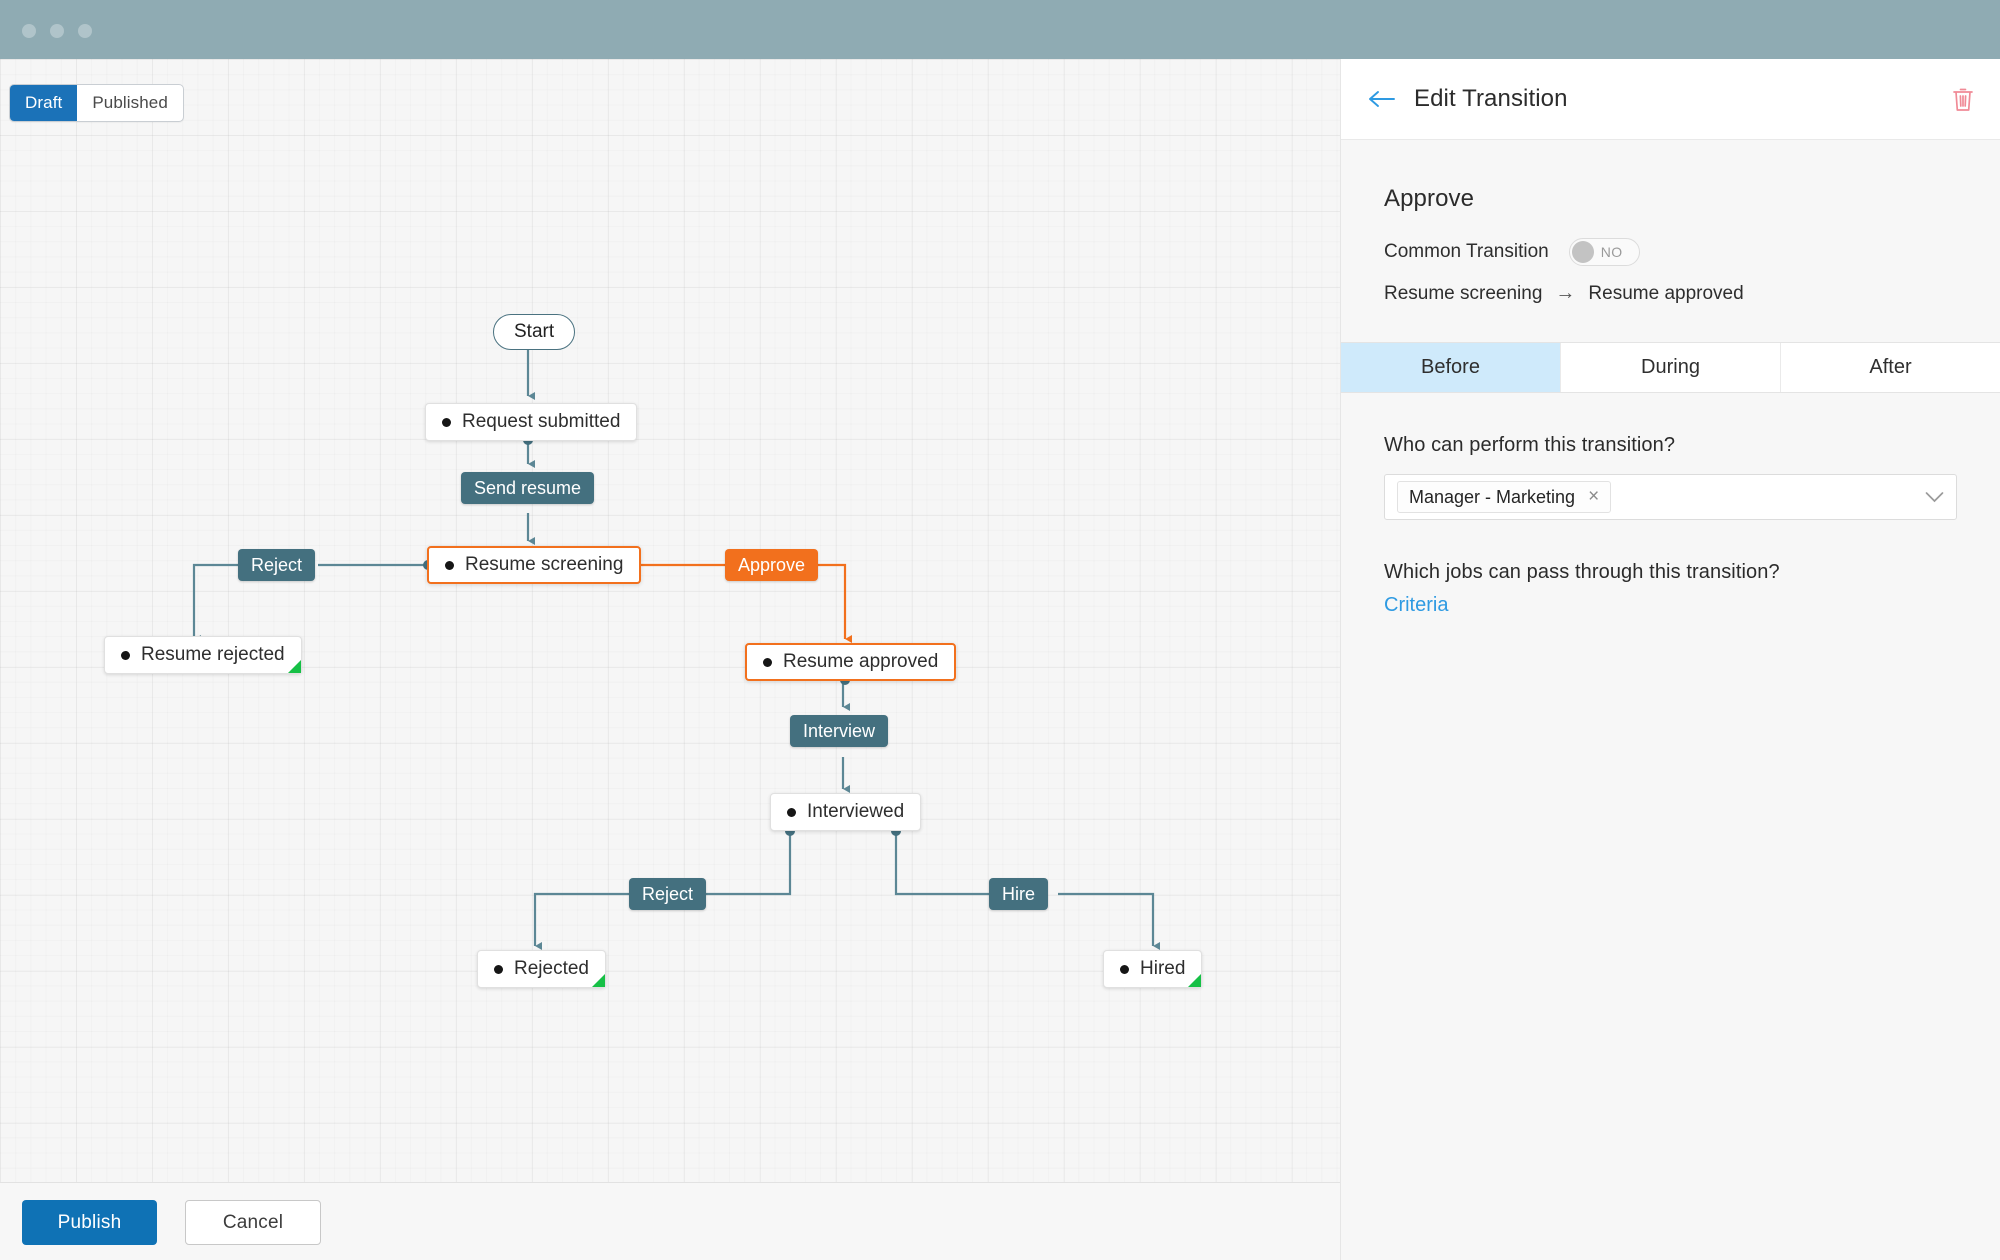 This screenshot has width=2000, height=1260. I want to click on window-titlebar, so click(1000, 29).